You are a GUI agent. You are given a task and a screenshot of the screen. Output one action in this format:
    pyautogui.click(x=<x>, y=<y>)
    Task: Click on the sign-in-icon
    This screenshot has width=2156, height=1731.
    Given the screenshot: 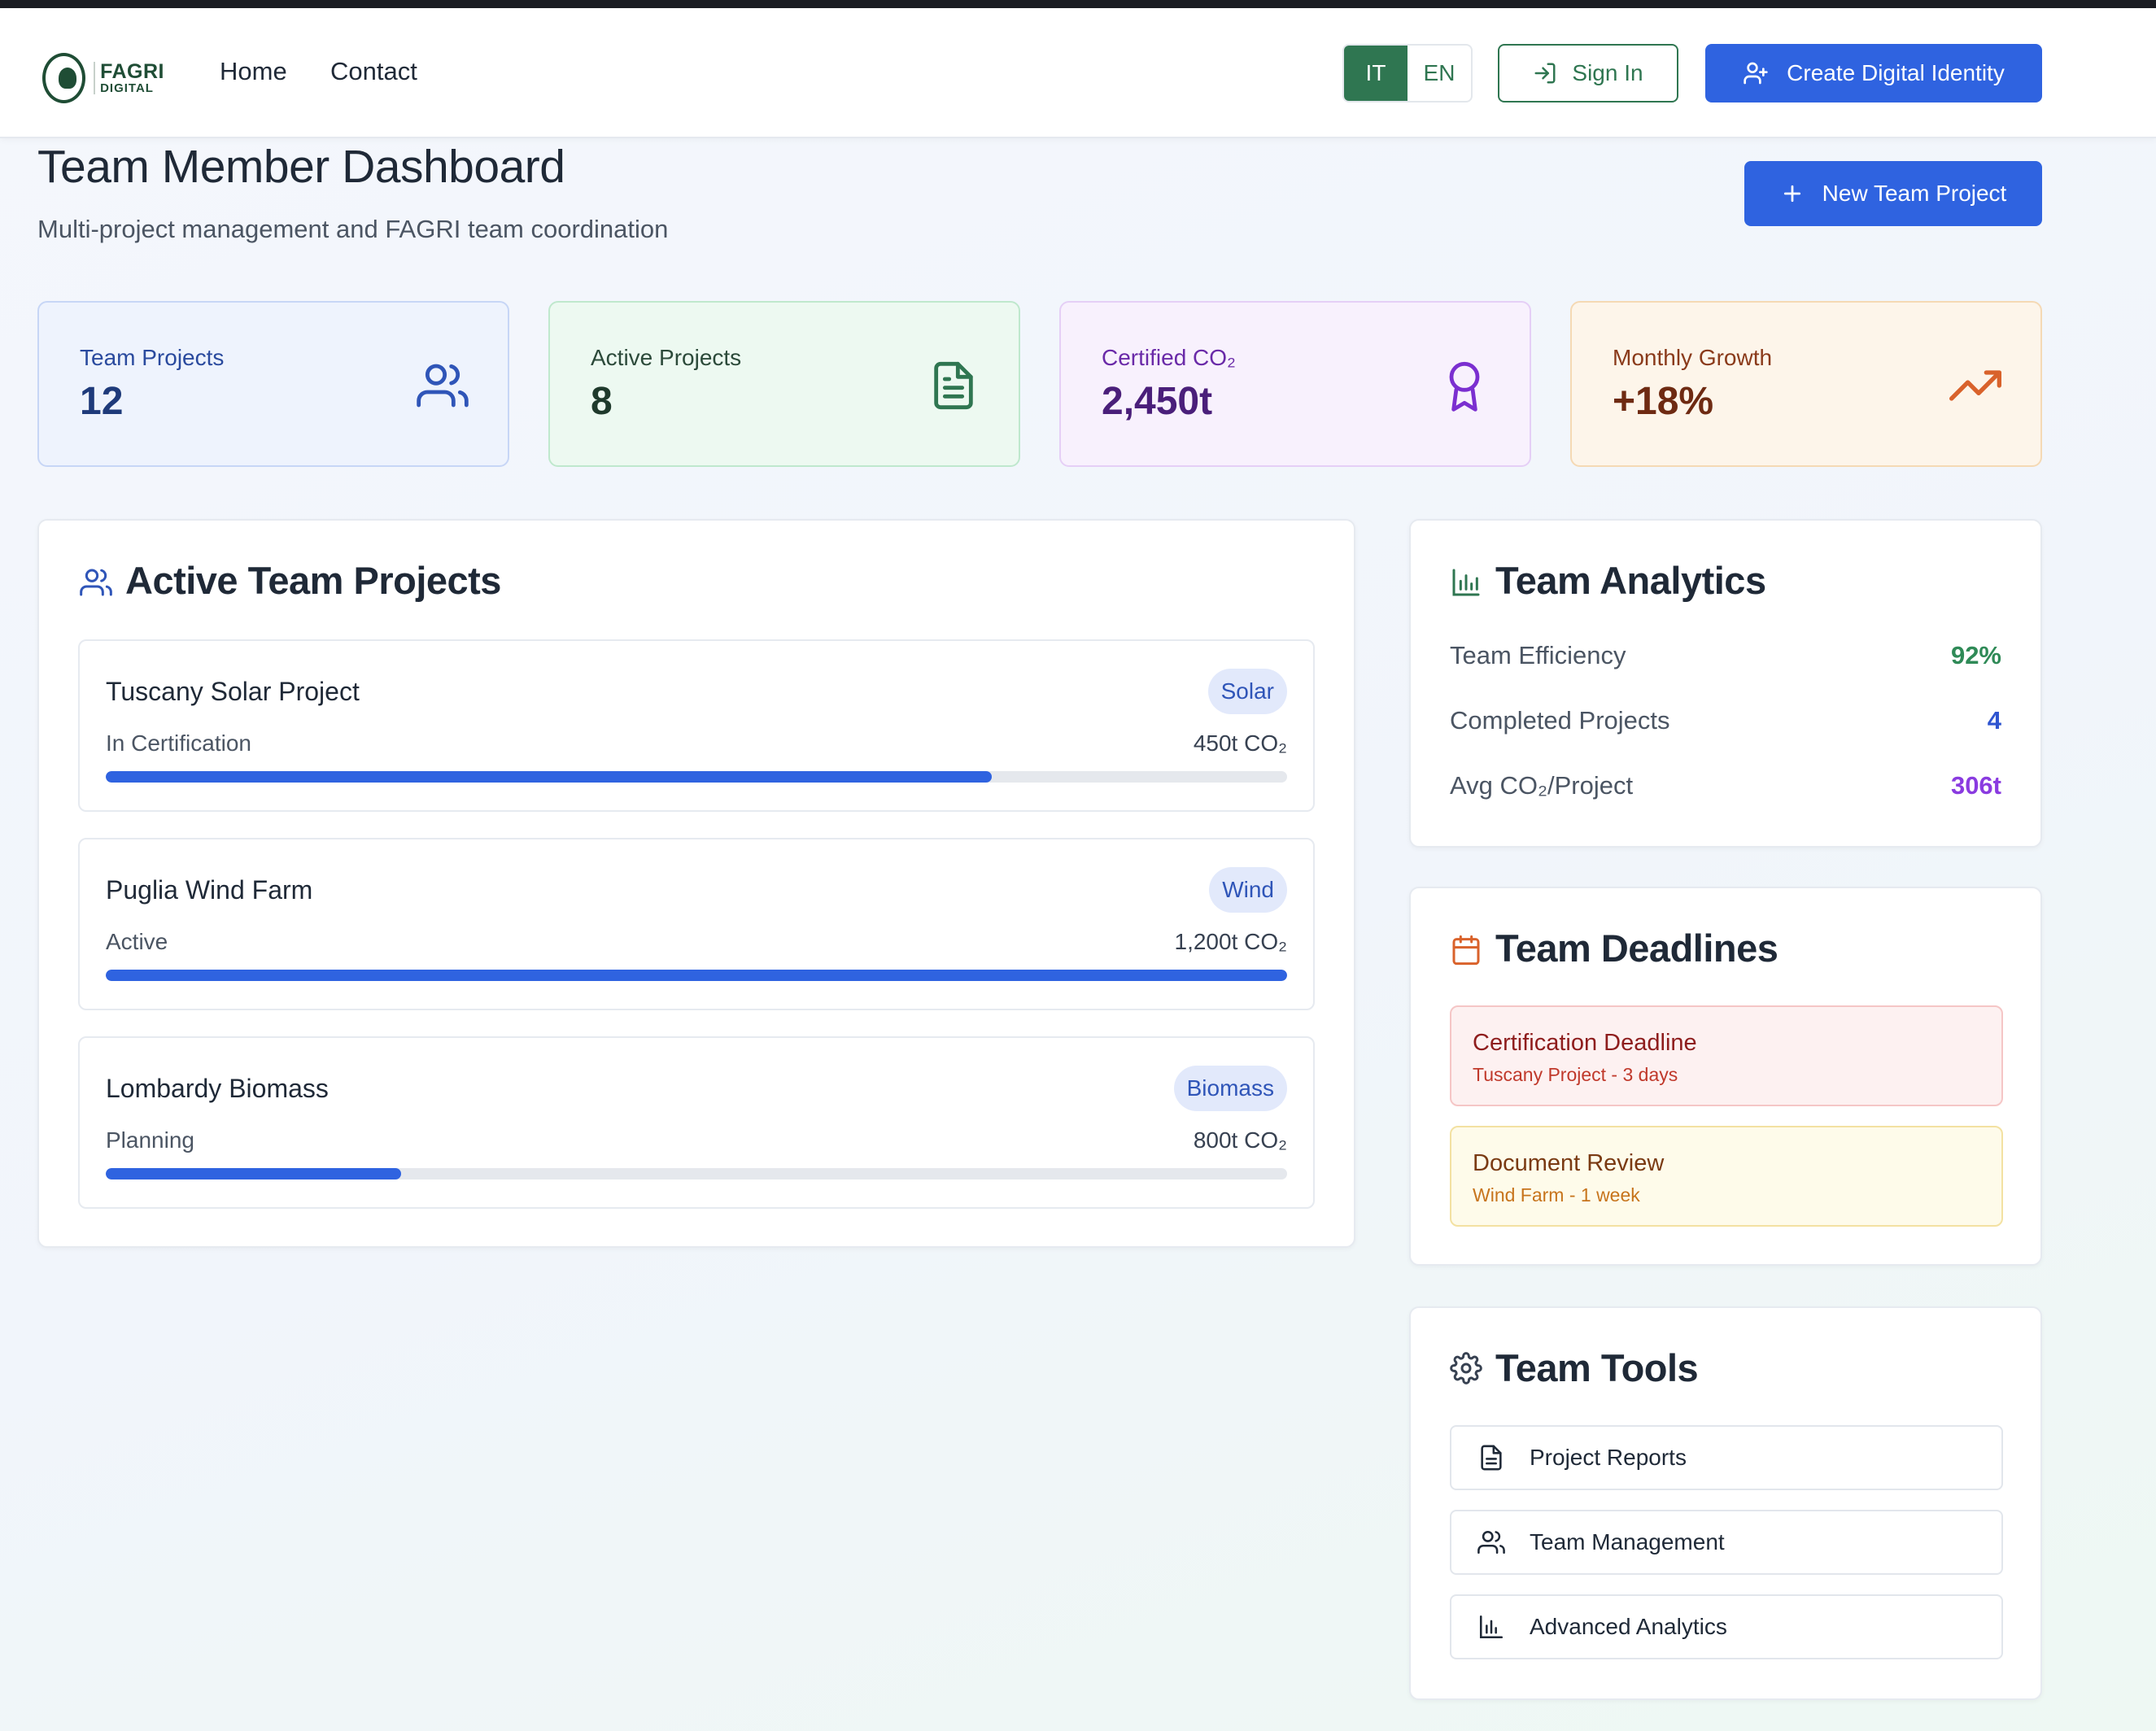 What is the action you would take?
    pyautogui.click(x=1545, y=73)
    